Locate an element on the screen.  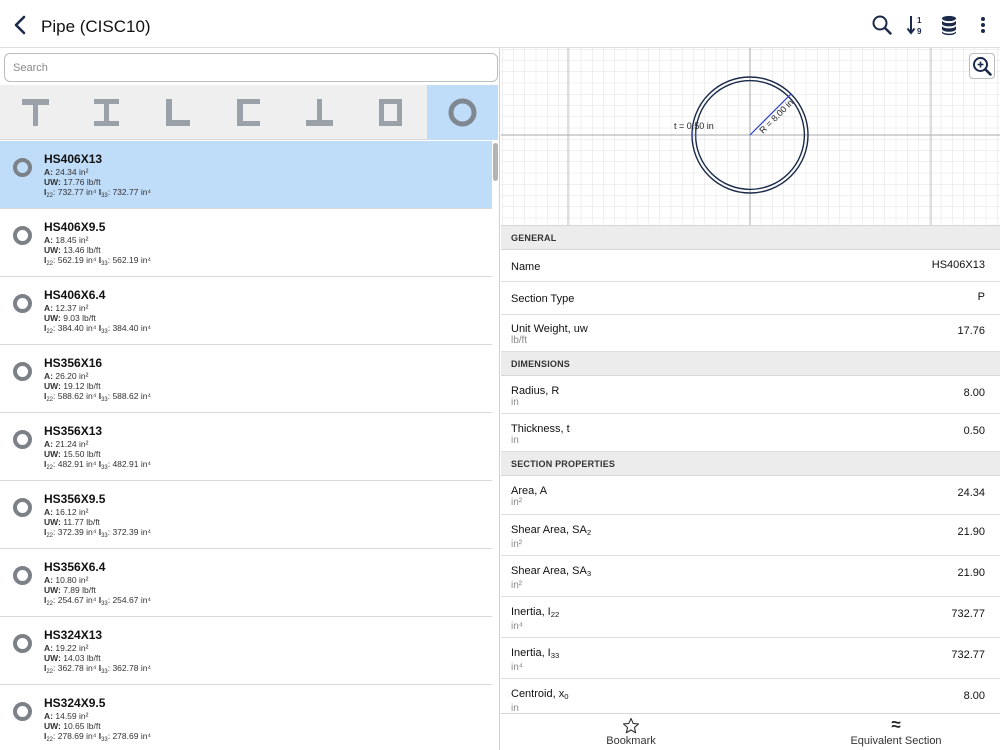
inertia-line: I22: 562.19 in⁴ I33: 562.19 in⁴ is located at coordinates (98, 261).